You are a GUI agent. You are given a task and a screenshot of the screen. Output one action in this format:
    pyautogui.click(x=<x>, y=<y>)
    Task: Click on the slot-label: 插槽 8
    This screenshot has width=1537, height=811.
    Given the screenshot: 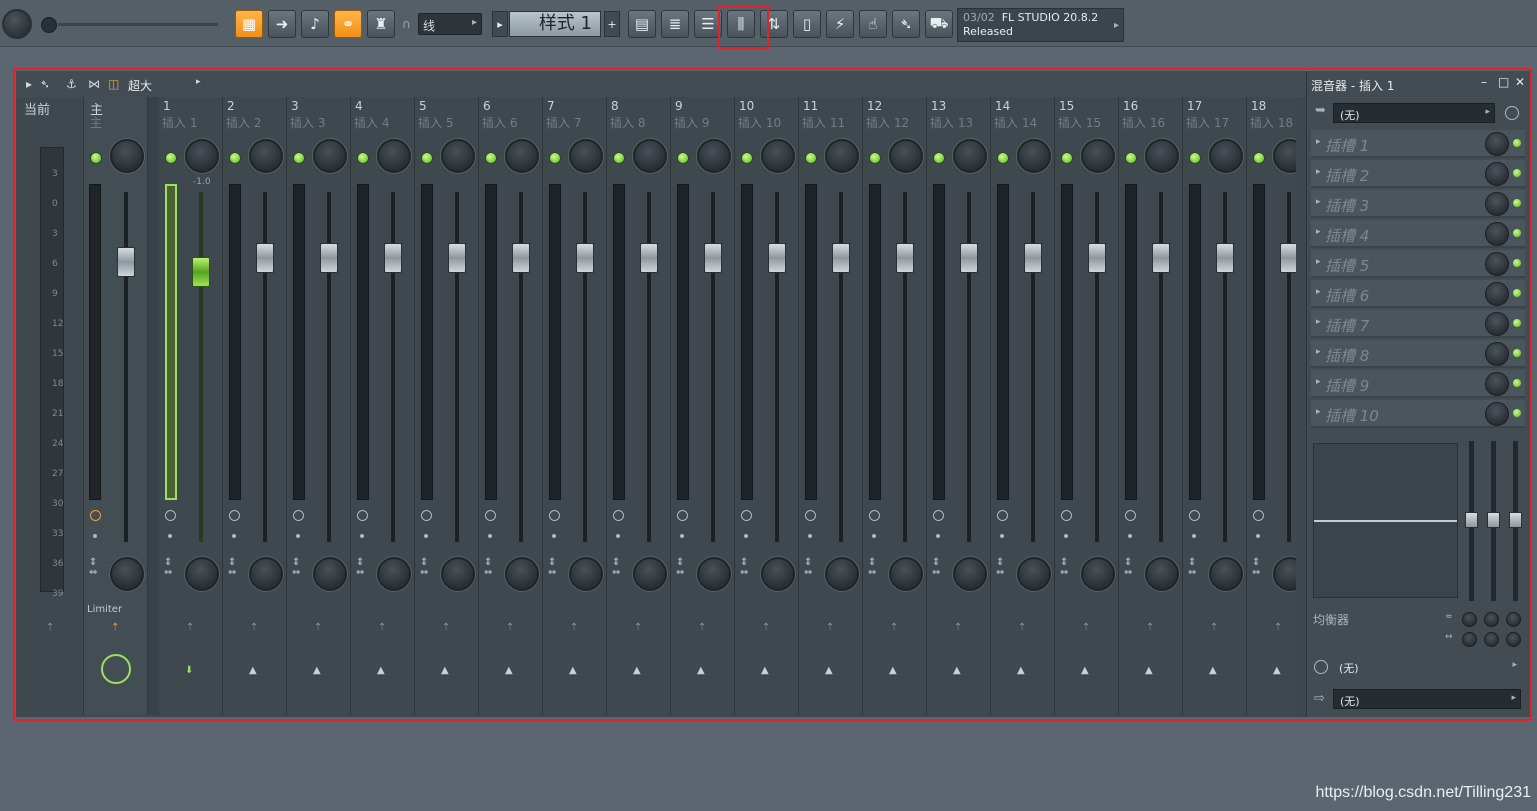 What is the action you would take?
    pyautogui.click(x=1347, y=355)
    